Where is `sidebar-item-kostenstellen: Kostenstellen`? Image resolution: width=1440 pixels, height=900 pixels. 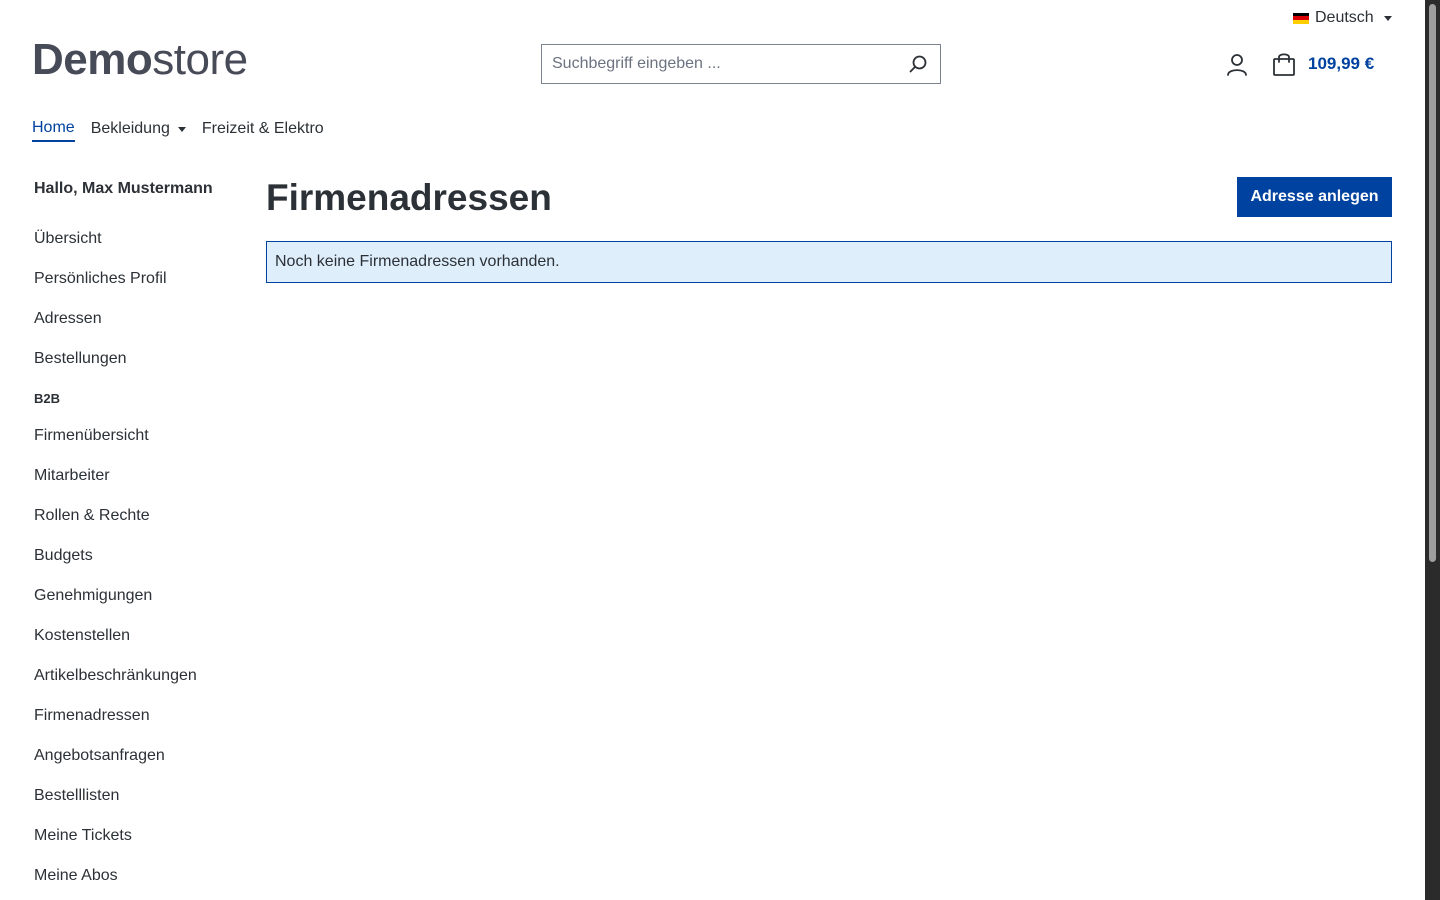 sidebar-item-kostenstellen: Kostenstellen is located at coordinates (139, 646).